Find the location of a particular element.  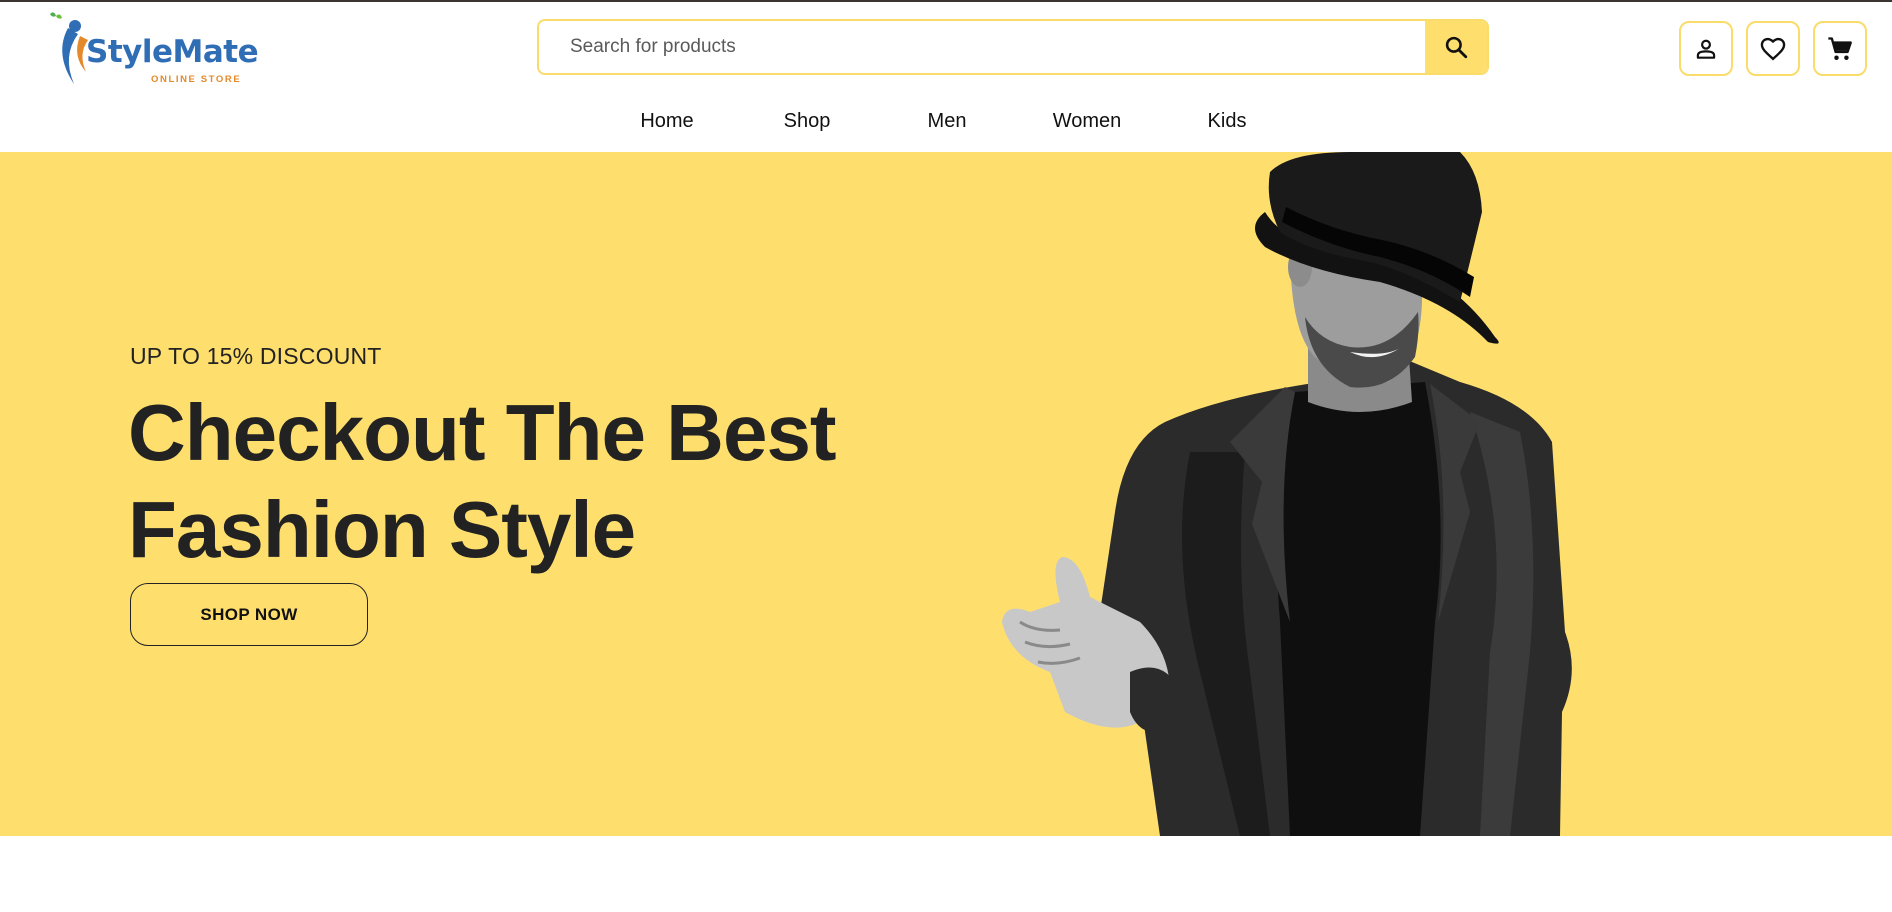

nav-item-kids: Kids is located at coordinates (1227, 121).